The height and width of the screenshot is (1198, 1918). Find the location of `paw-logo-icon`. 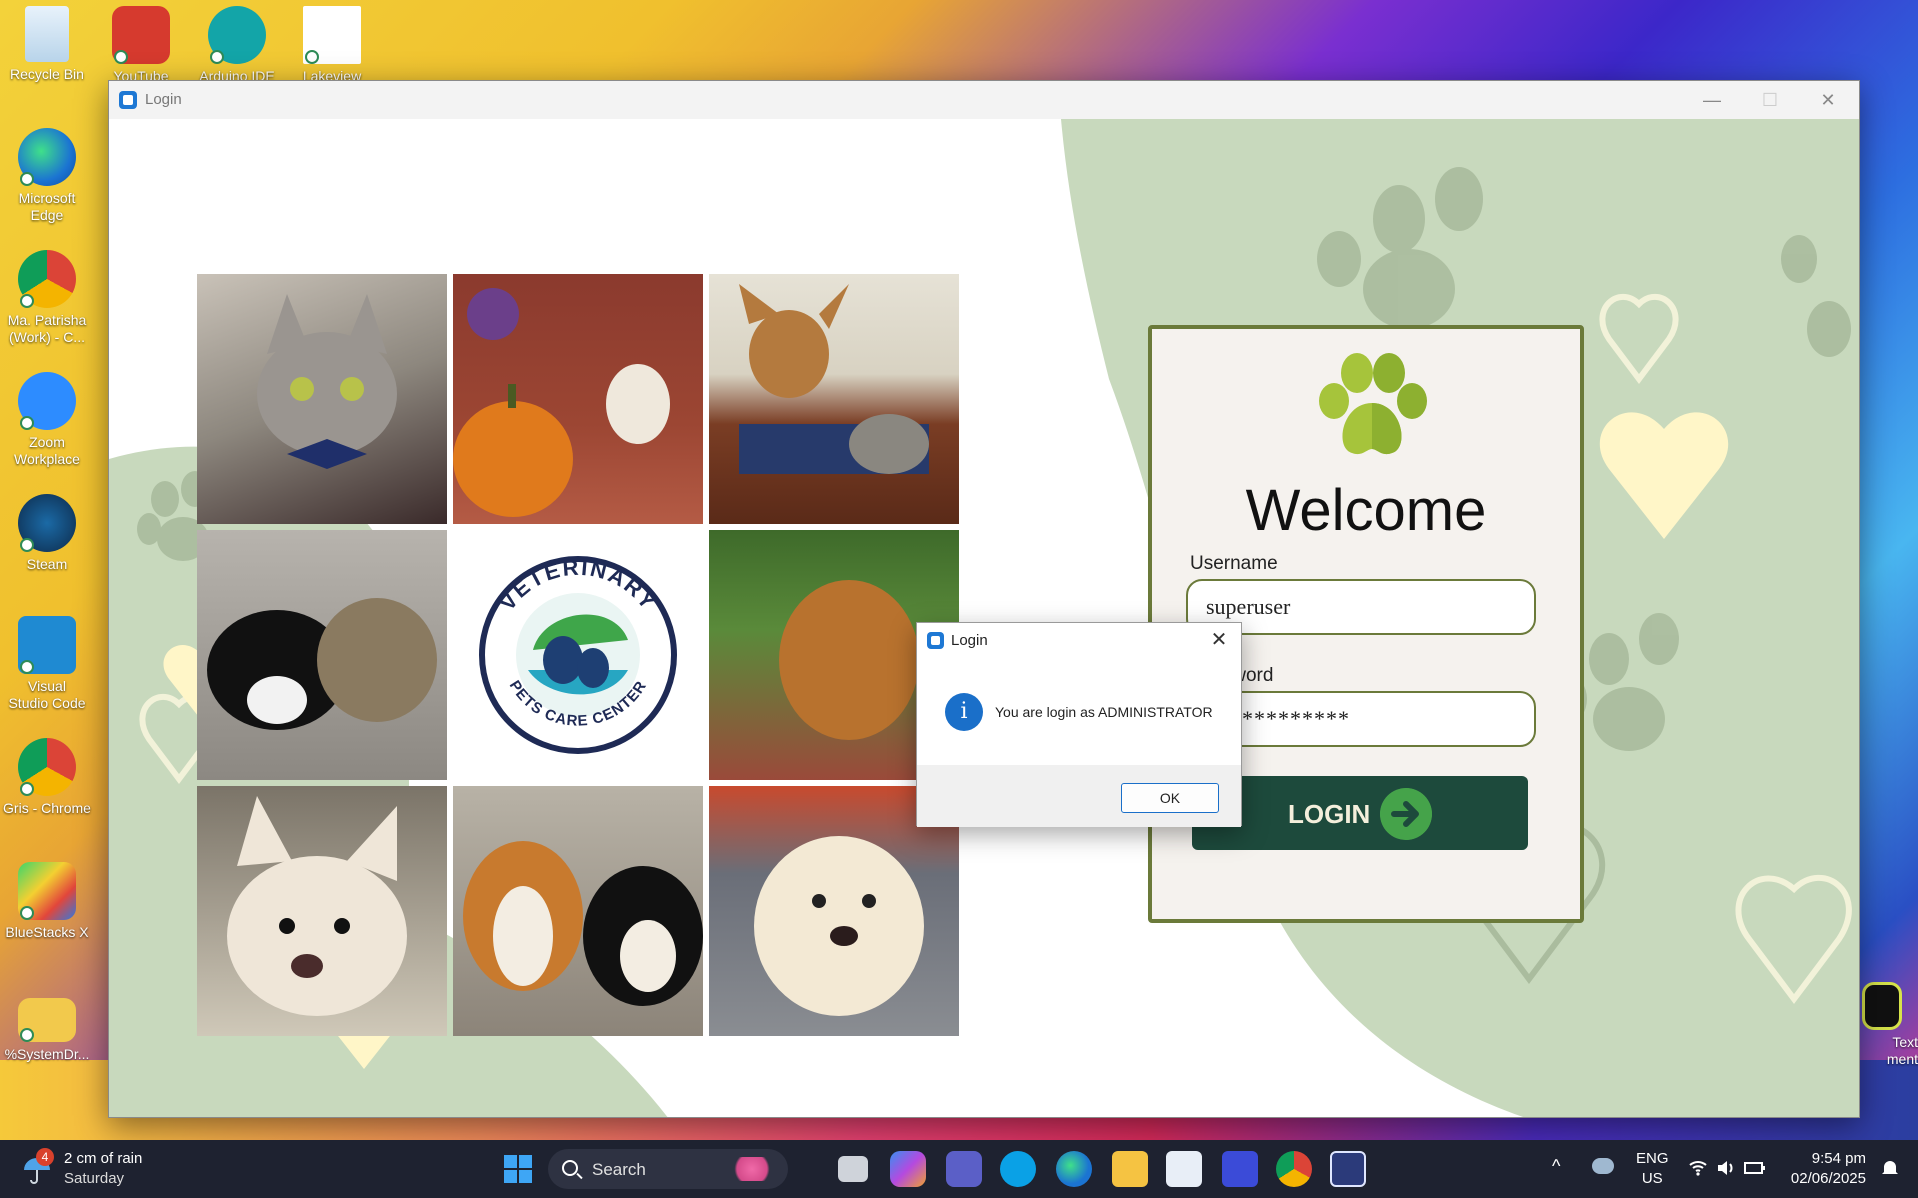

paw-logo-icon is located at coordinates (1373, 404).